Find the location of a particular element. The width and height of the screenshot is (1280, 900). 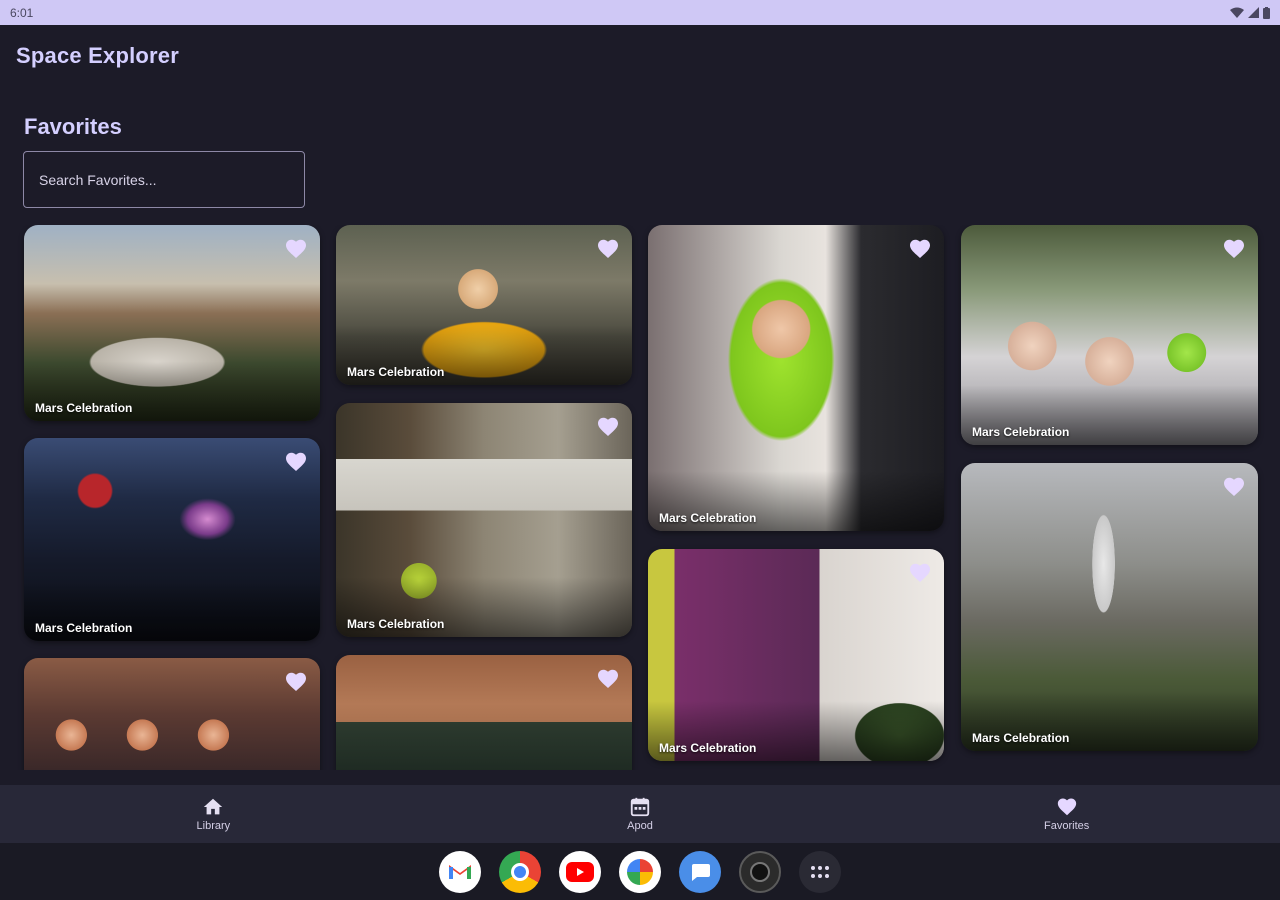

home-icon is located at coordinates (213, 806).